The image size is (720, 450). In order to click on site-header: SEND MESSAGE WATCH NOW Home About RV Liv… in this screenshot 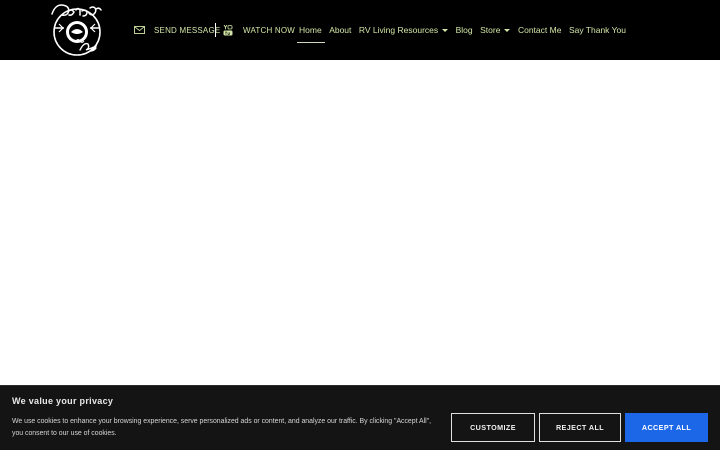, I will do `click(360, 30)`.